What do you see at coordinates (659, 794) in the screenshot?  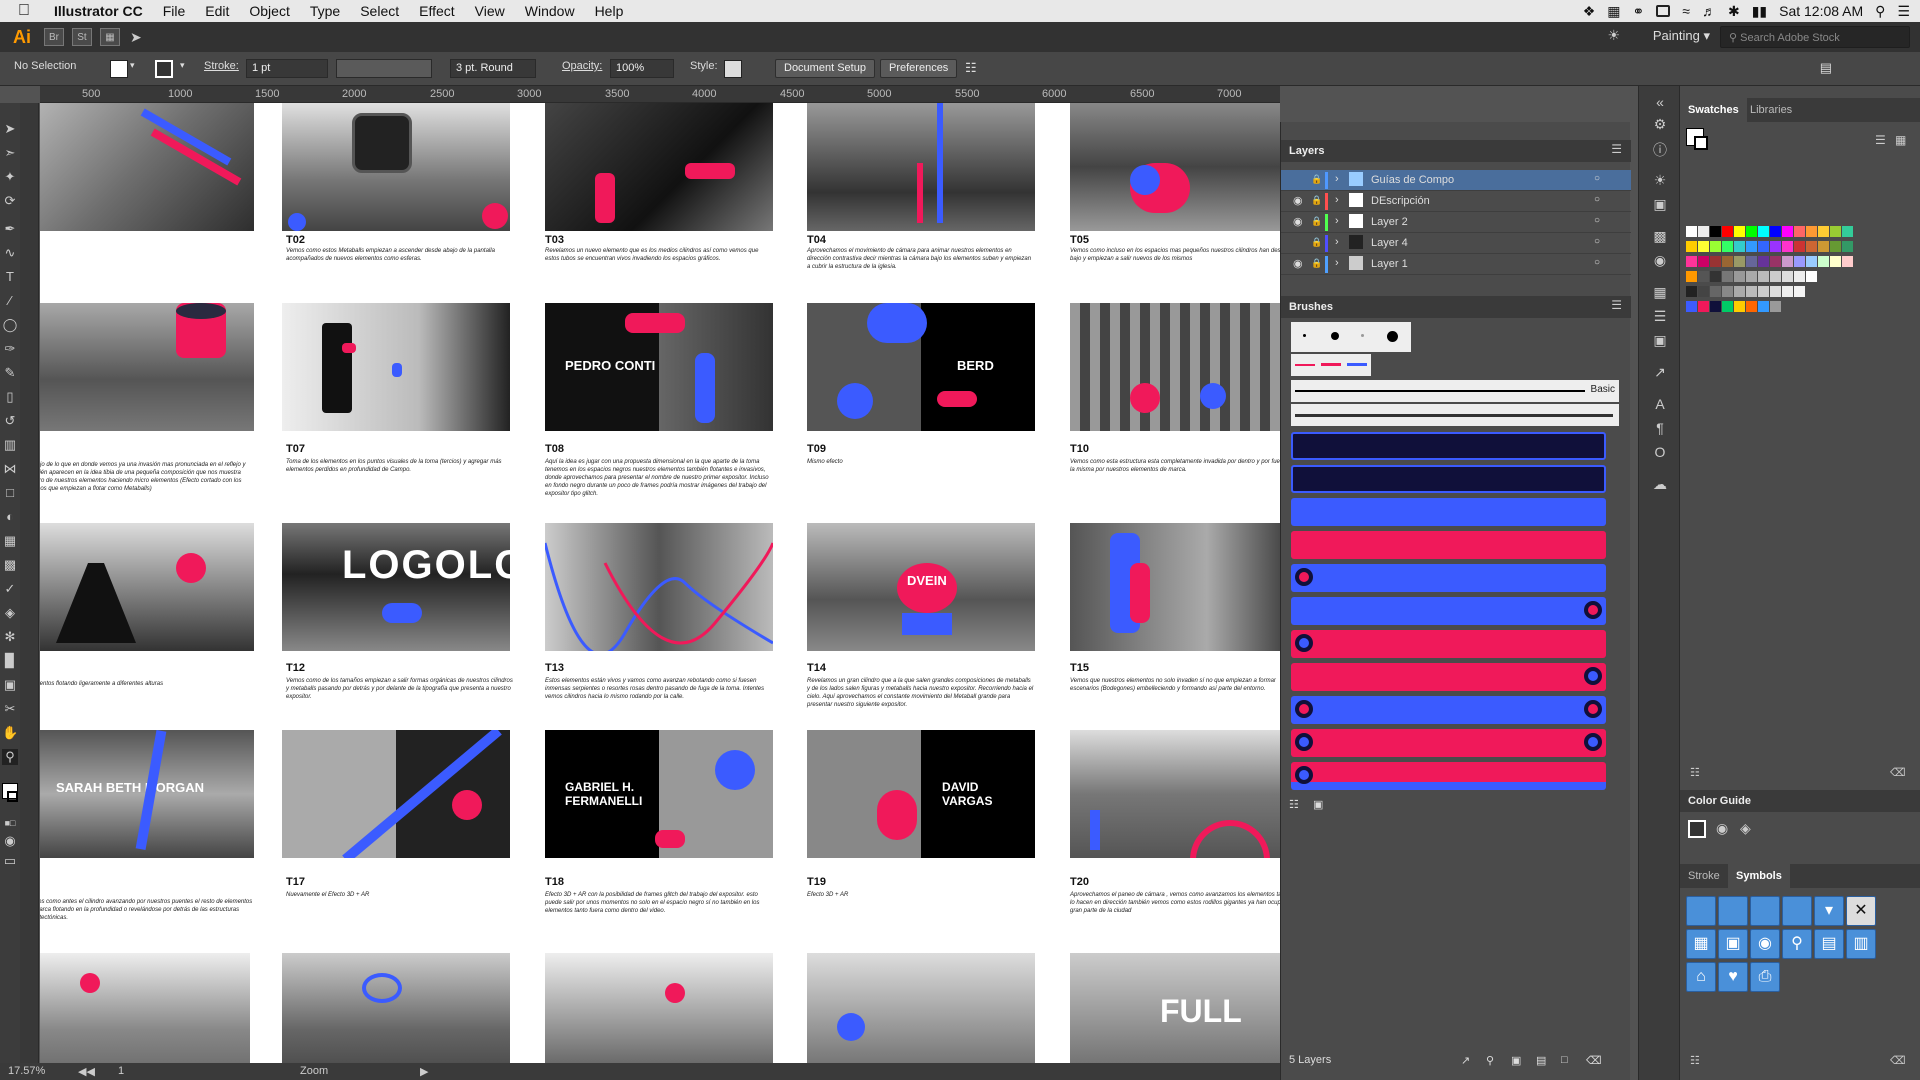 I see `storyboard-frame: GABRIEL H. FERMANELLI` at bounding box center [659, 794].